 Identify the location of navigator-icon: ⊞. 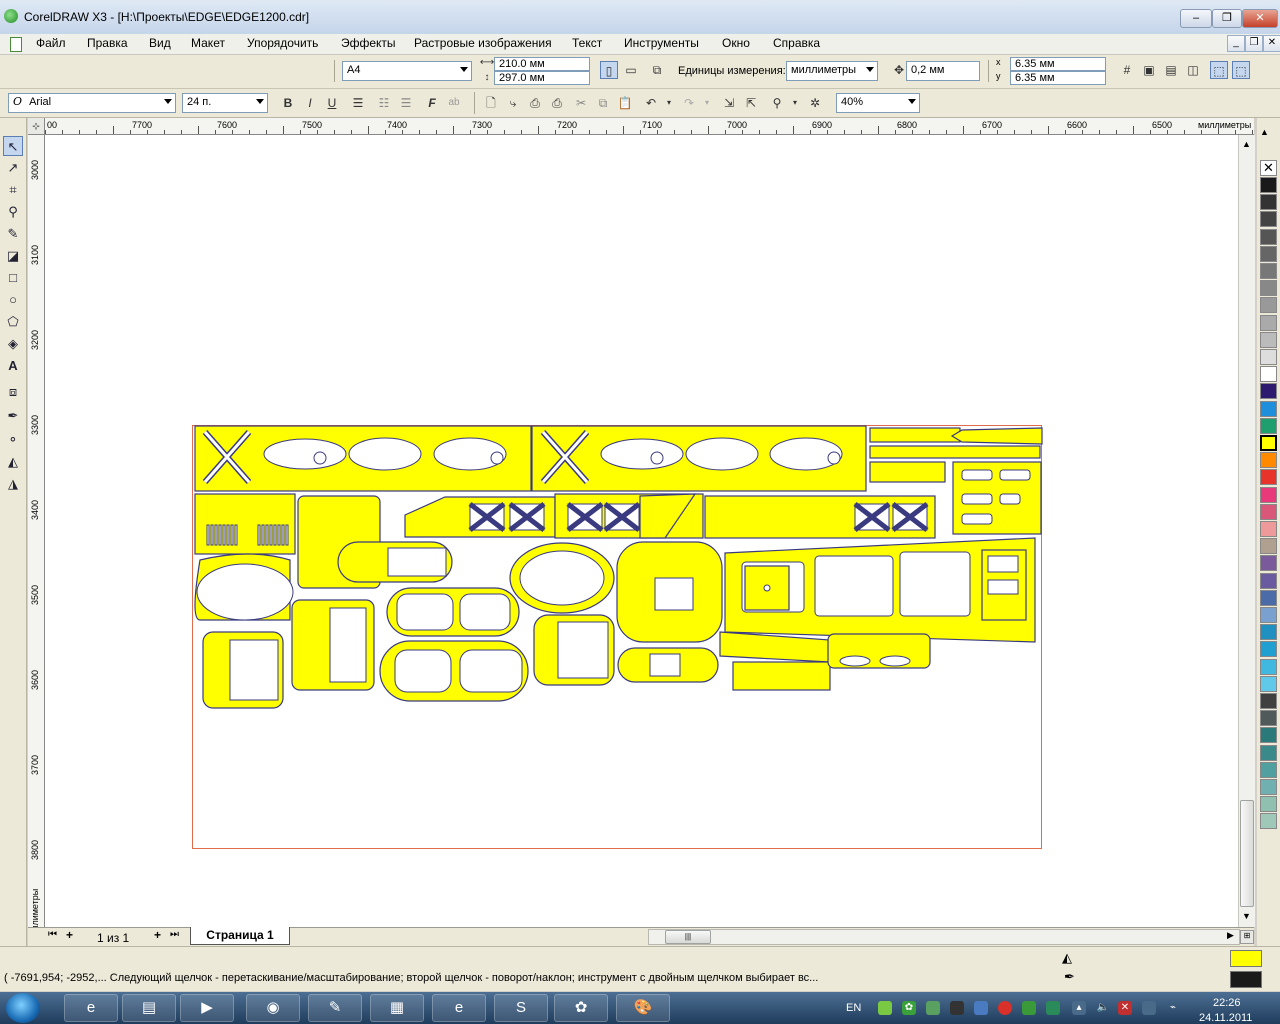
(1247, 937).